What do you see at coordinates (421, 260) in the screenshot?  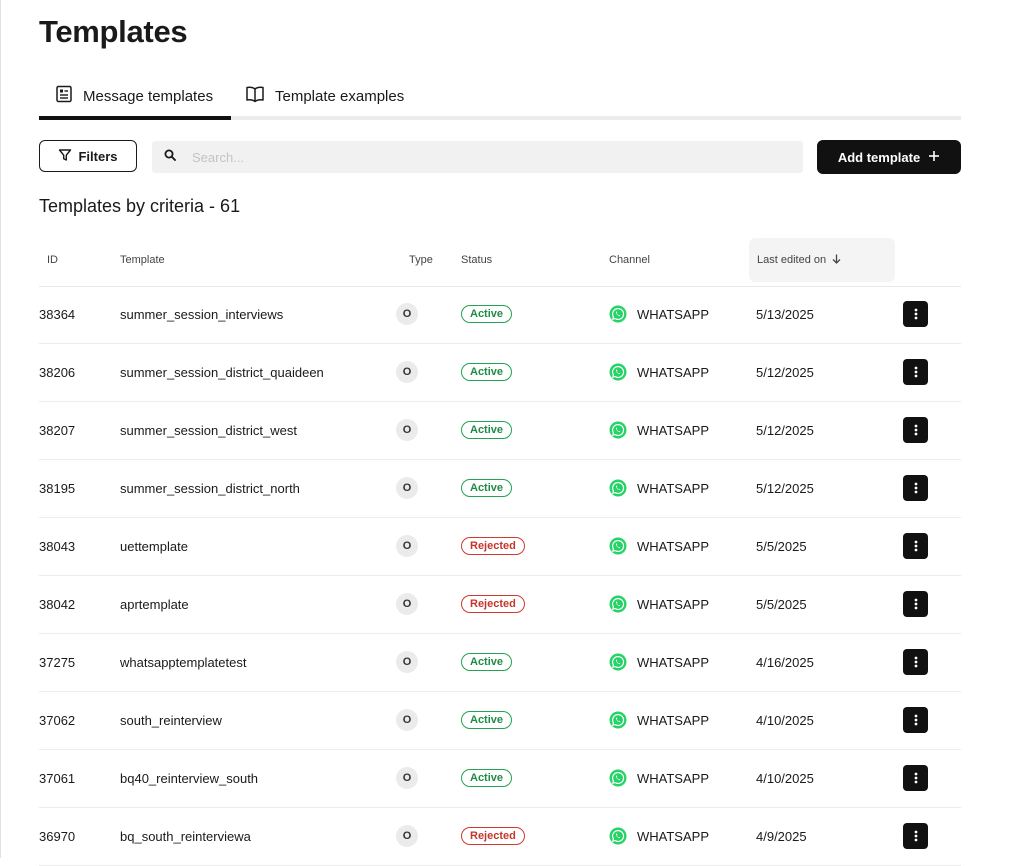 I see `column-header-type: Type` at bounding box center [421, 260].